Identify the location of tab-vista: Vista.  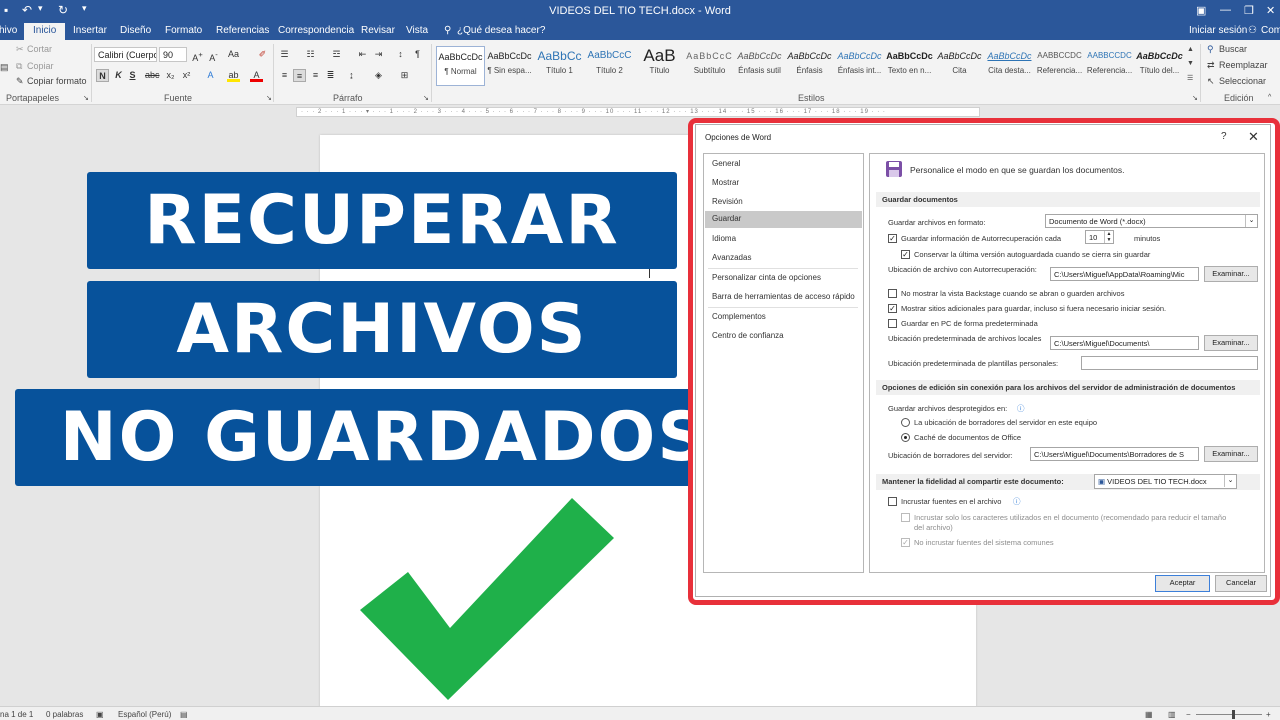
(417, 30).